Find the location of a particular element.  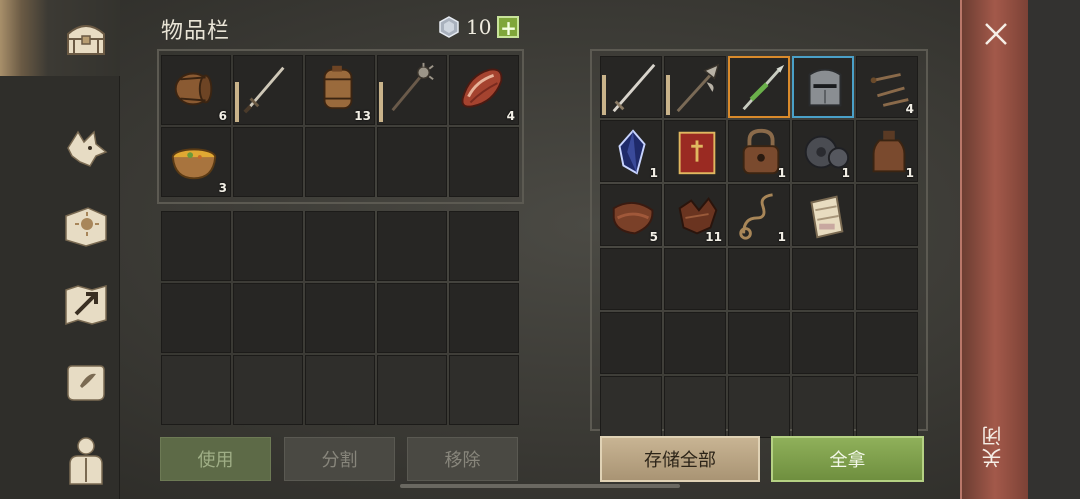

item-quantity: 3 is located at coordinates (222, 188).